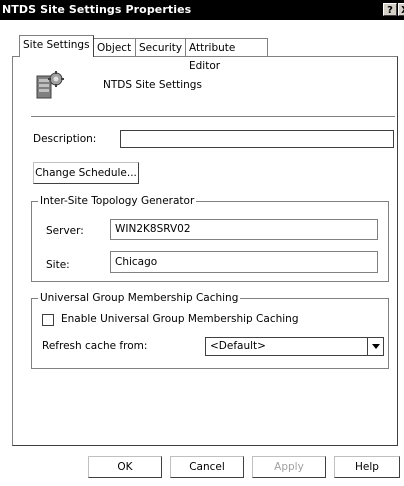 The height and width of the screenshot is (486, 404). I want to click on refresh-cache-select: <Default>, so click(294, 346).